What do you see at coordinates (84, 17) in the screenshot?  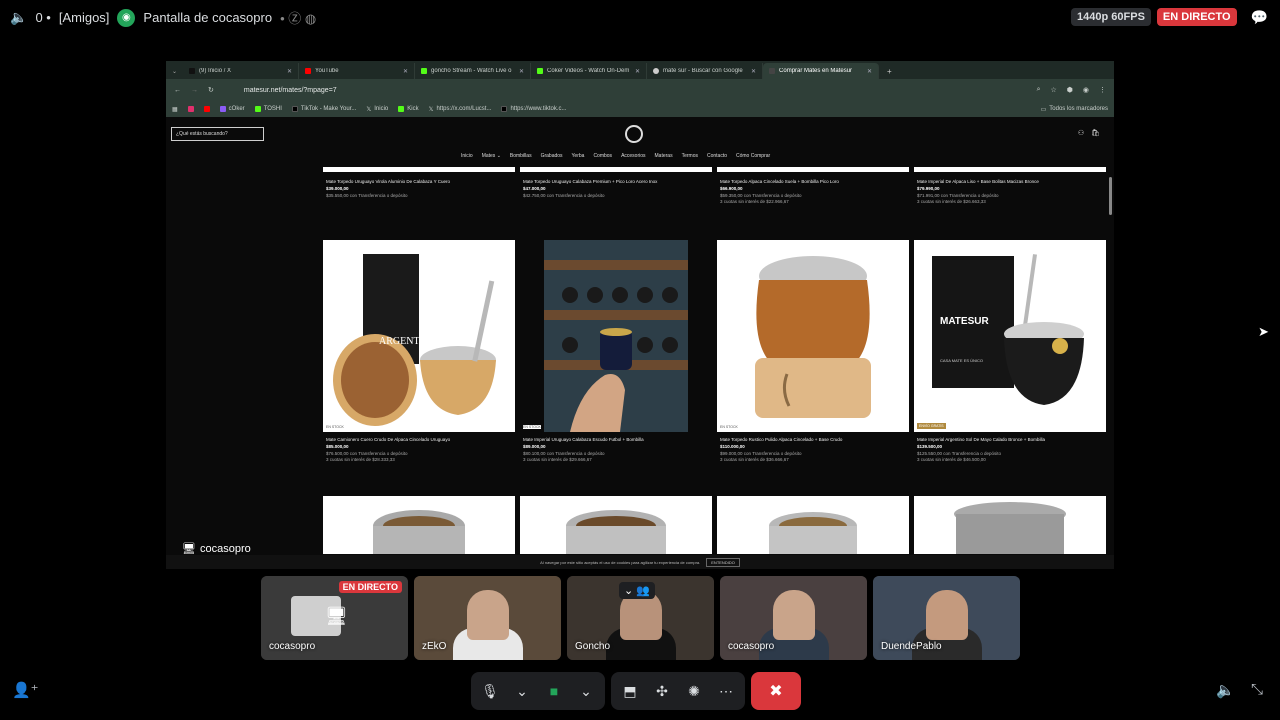 I see `channel-name: [Amigos]` at bounding box center [84, 17].